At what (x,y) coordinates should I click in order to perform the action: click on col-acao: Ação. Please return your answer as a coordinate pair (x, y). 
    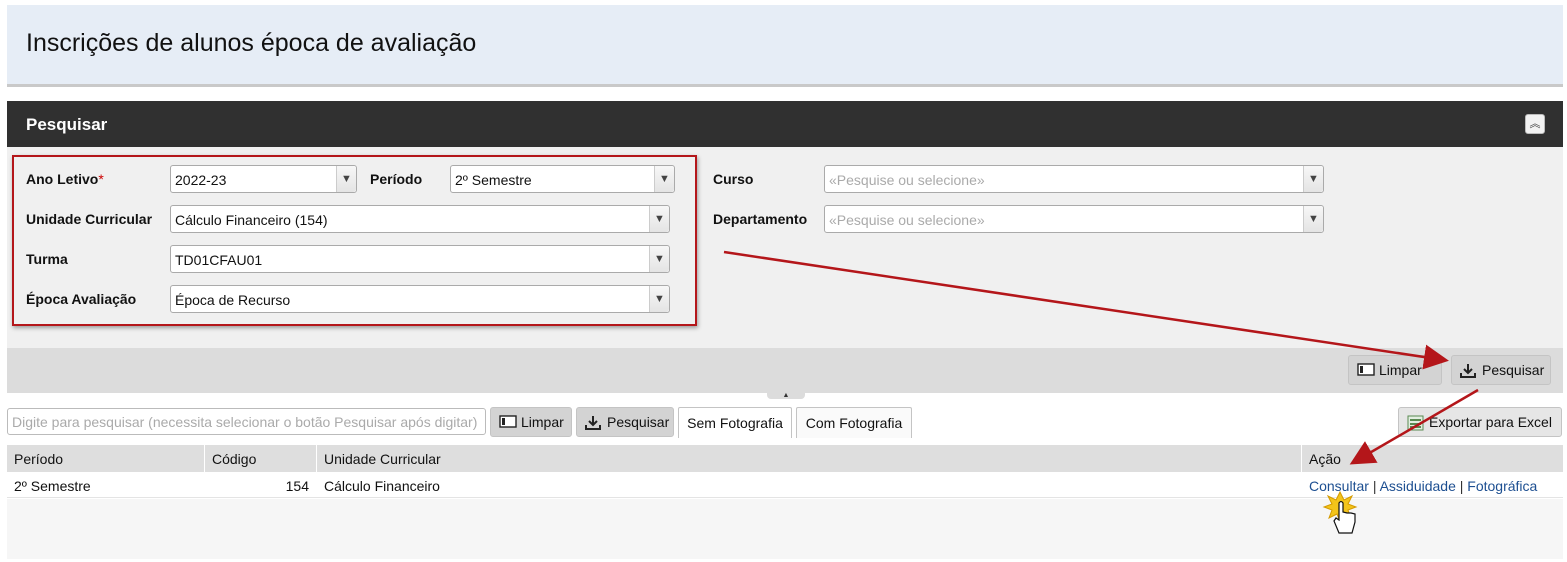
    Looking at the image, I should click on (1325, 459).